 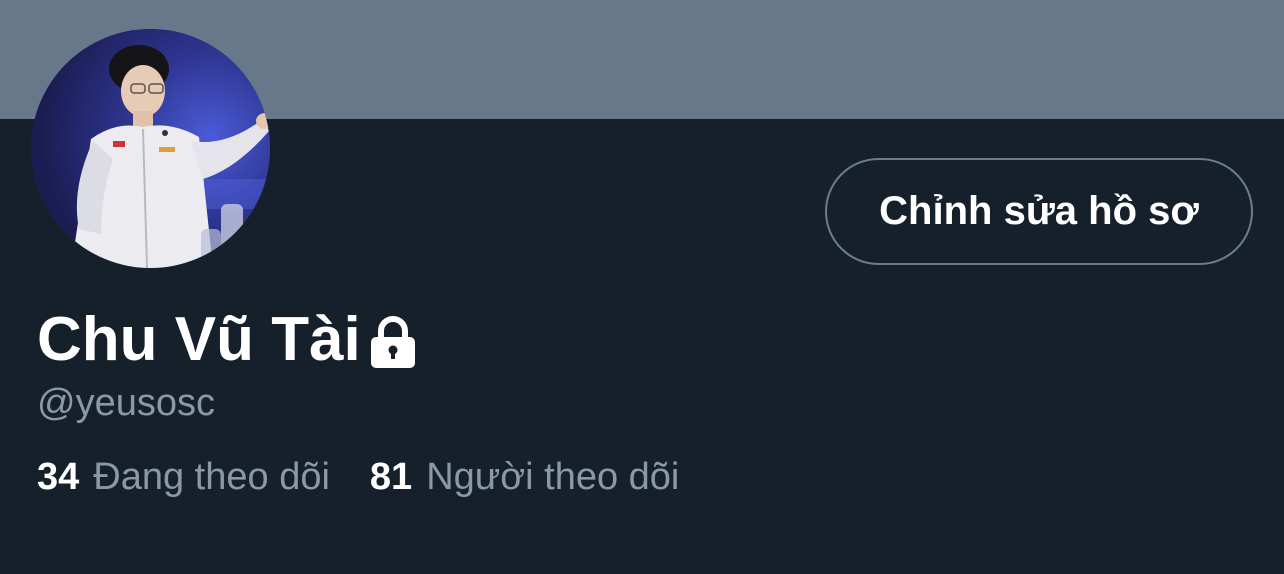 What do you see at coordinates (199, 339) in the screenshot?
I see `display-name: Chu Vũ Tài` at bounding box center [199, 339].